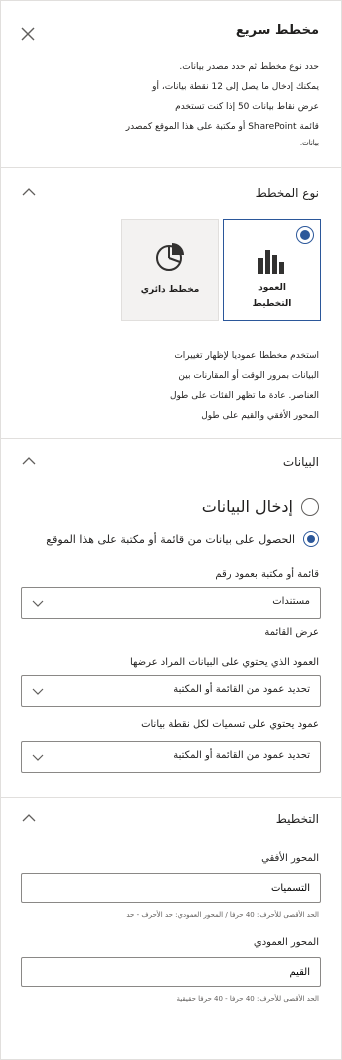 This screenshot has width=342, height=1060. Describe the element at coordinates (287, 193) in the screenshot. I see `chart-type-title: نوع المخطط` at that location.